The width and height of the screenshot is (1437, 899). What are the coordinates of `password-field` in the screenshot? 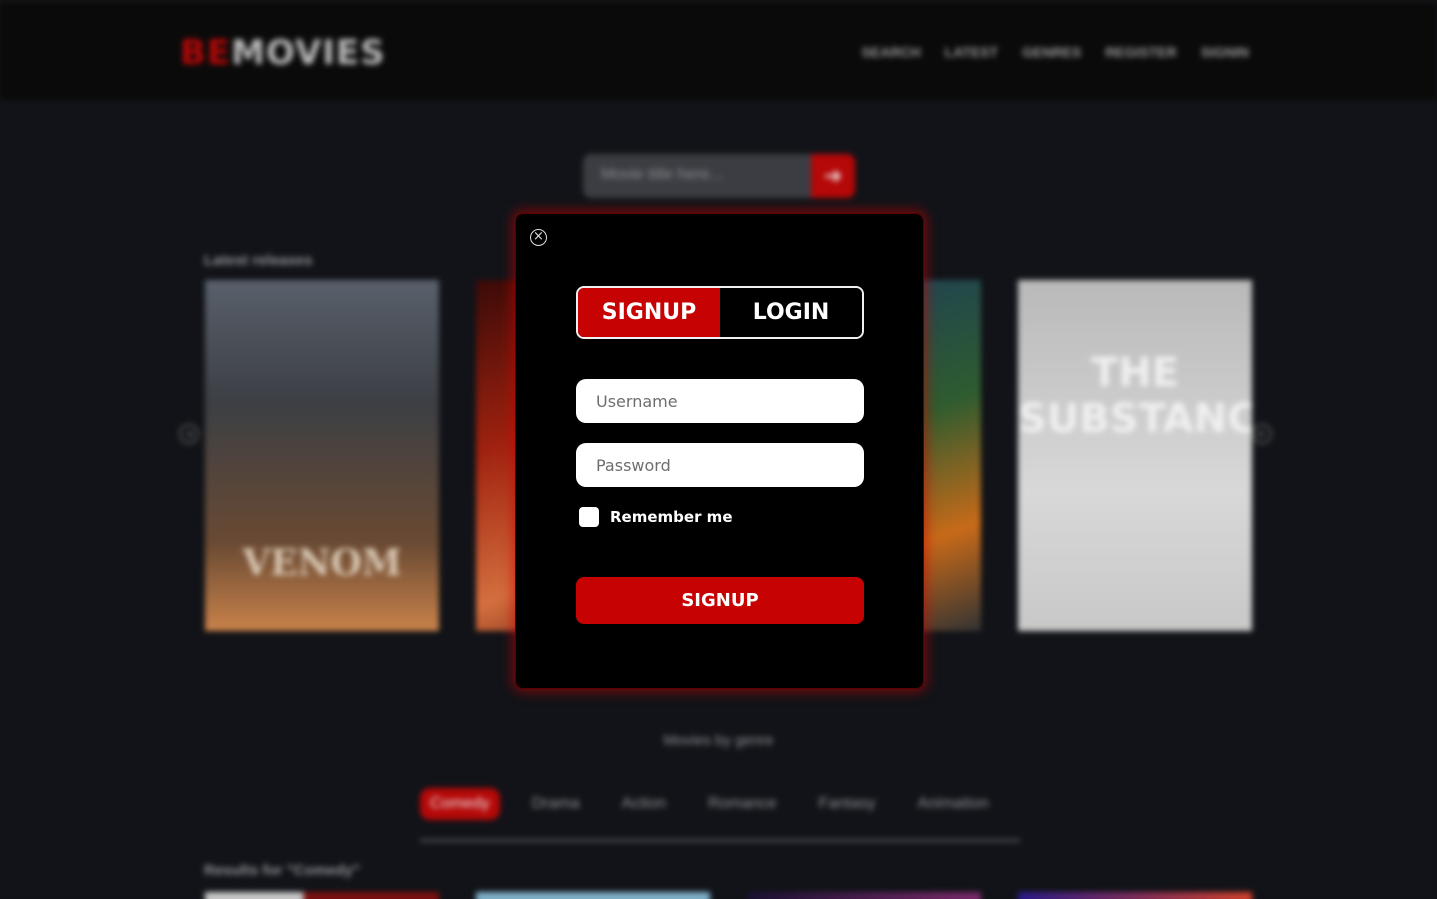 It's located at (720, 465).